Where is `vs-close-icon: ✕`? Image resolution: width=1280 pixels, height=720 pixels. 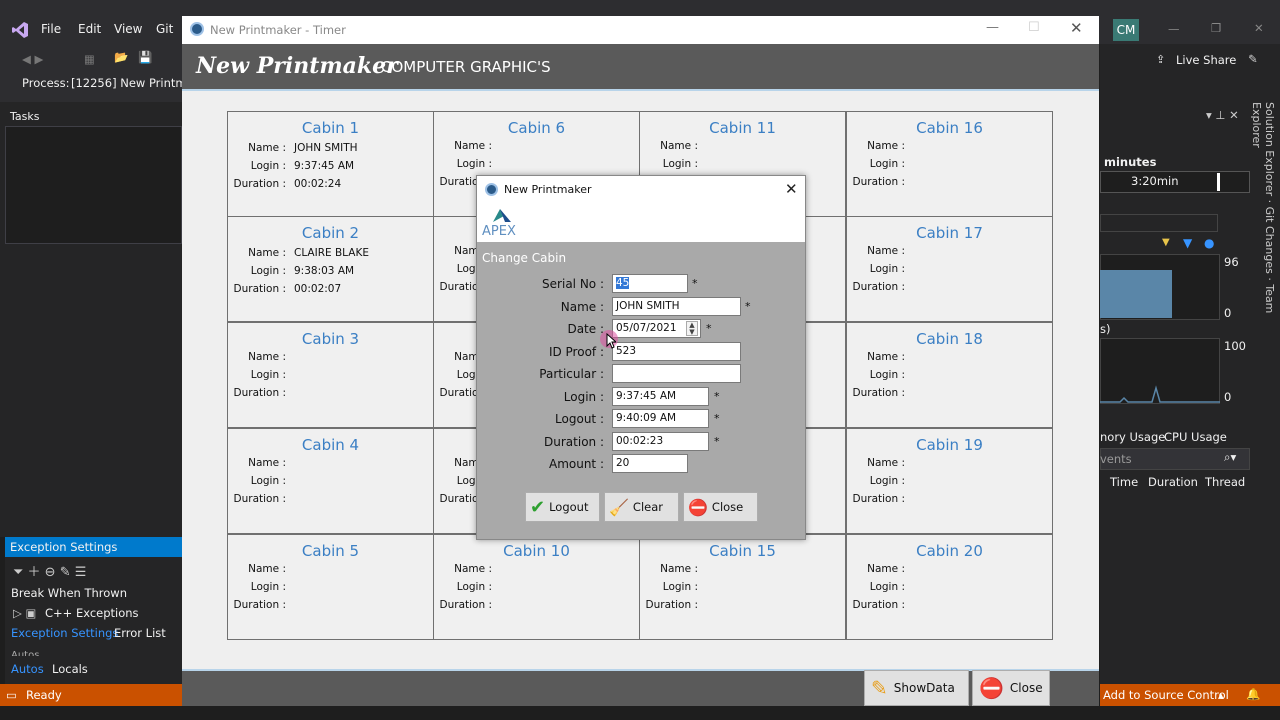
vs-close-icon: ✕ is located at coordinates (1259, 28).